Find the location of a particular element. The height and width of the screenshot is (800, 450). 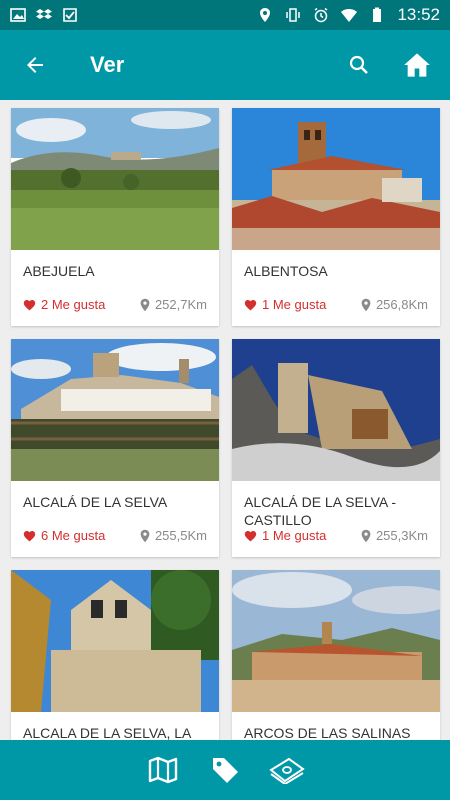

distance-label: 256,8Km is located at coordinates (401, 304).